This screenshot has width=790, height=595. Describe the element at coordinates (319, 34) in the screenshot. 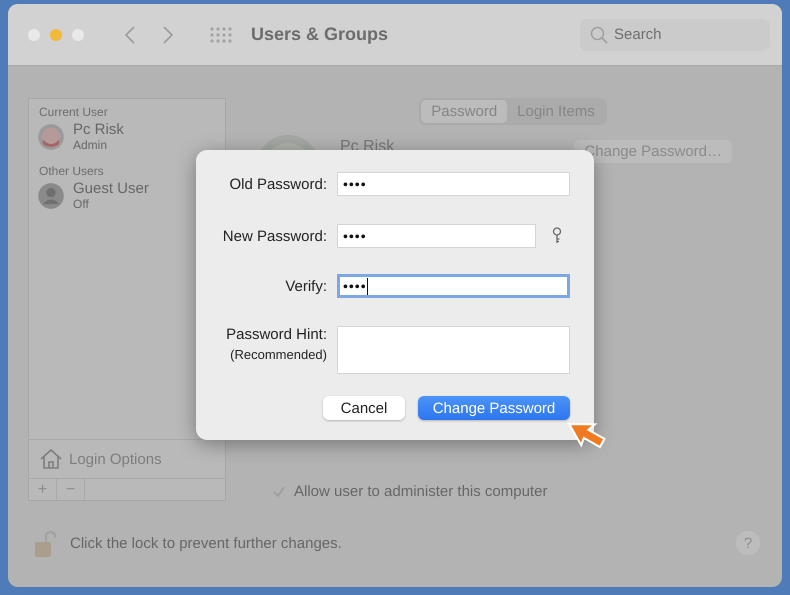

I see `window-title: Users & Groups` at that location.